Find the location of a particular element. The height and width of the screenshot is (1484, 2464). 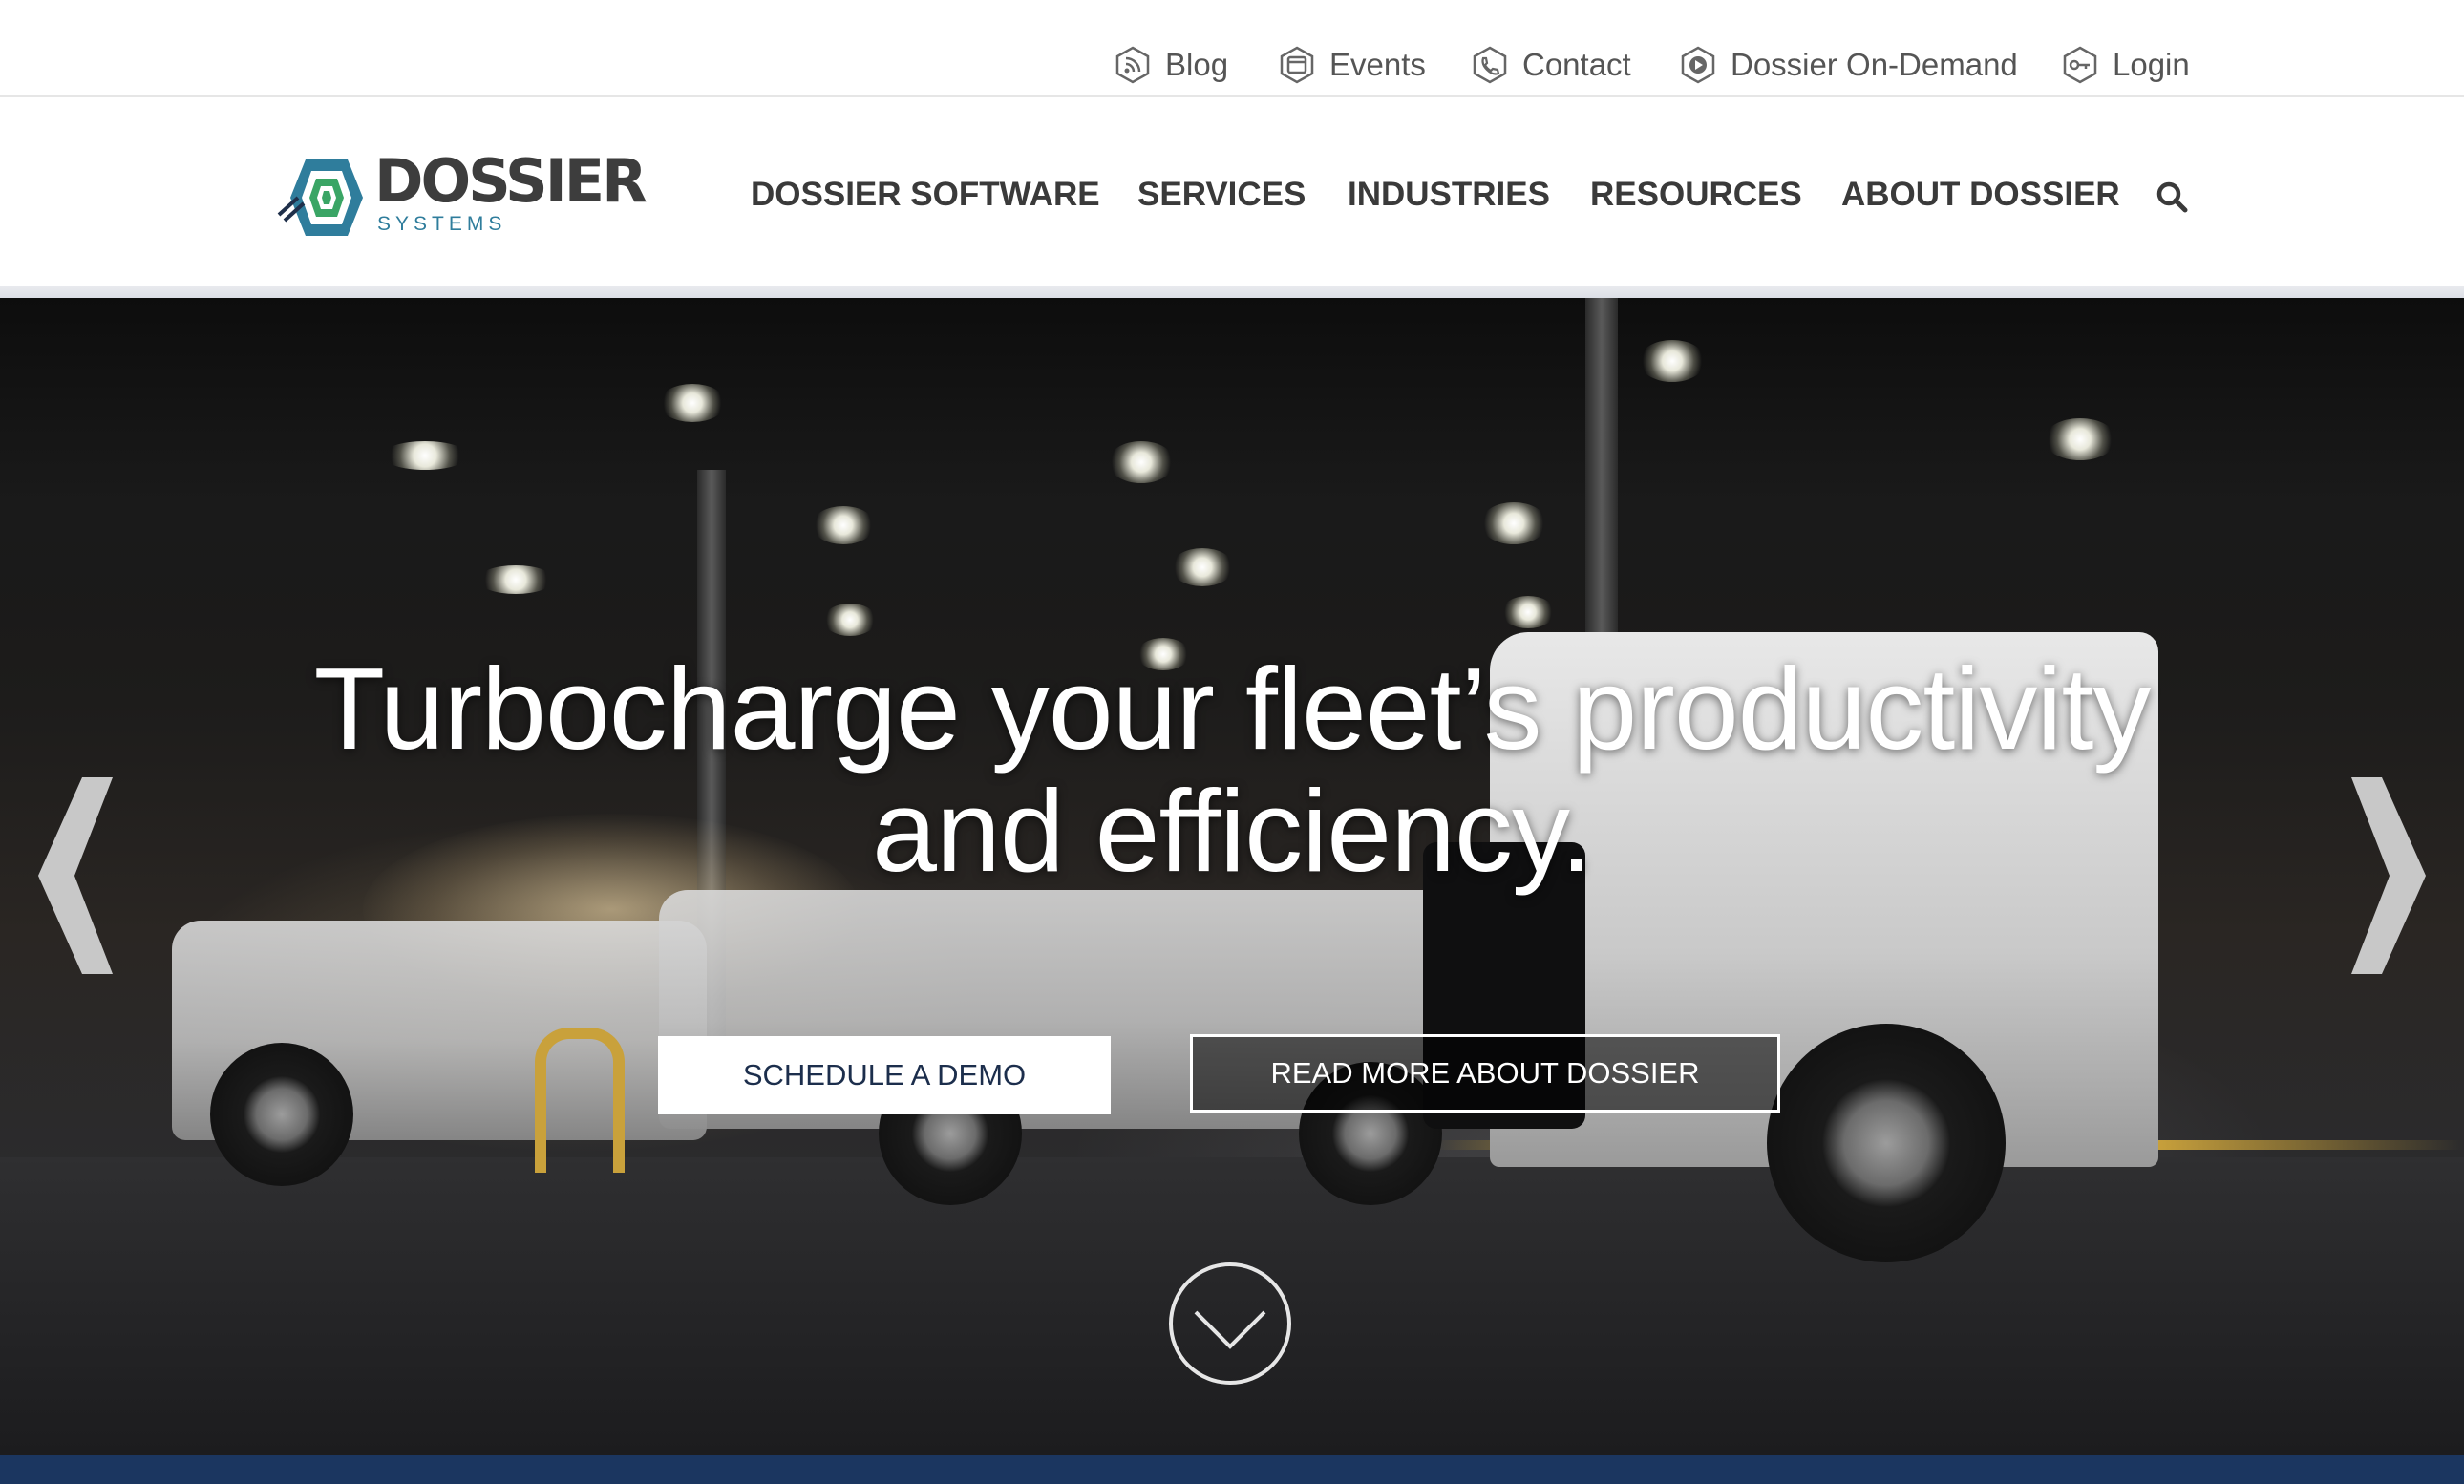

brand-name: DOSSIER is located at coordinates (511, 181).